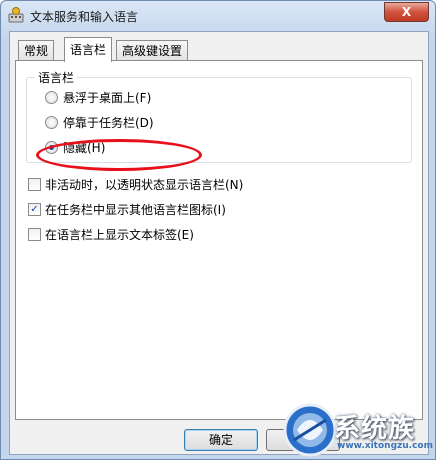  I want to click on ok-button: 确定, so click(221, 440).